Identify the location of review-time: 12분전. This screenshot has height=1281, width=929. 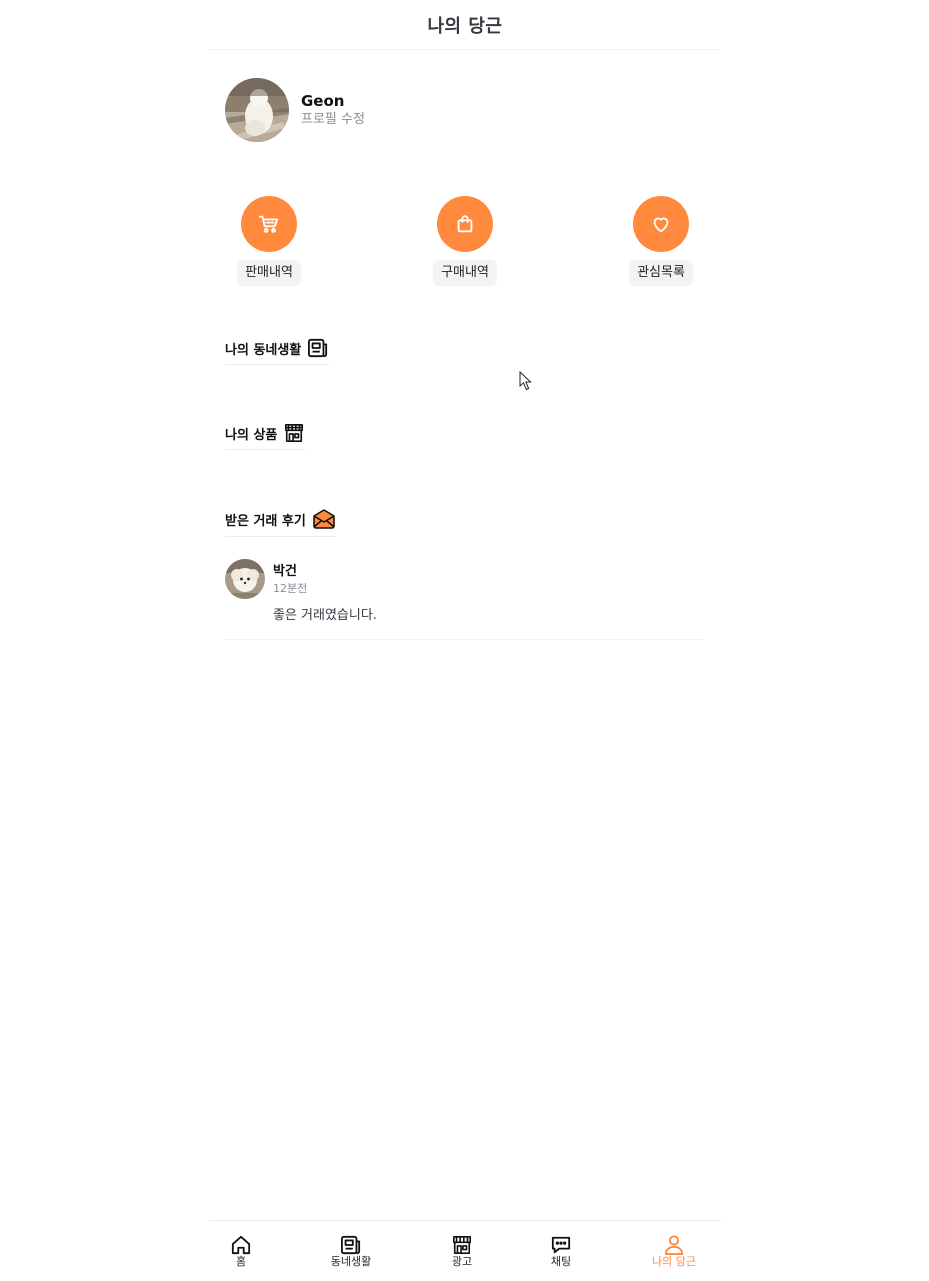
(290, 588).